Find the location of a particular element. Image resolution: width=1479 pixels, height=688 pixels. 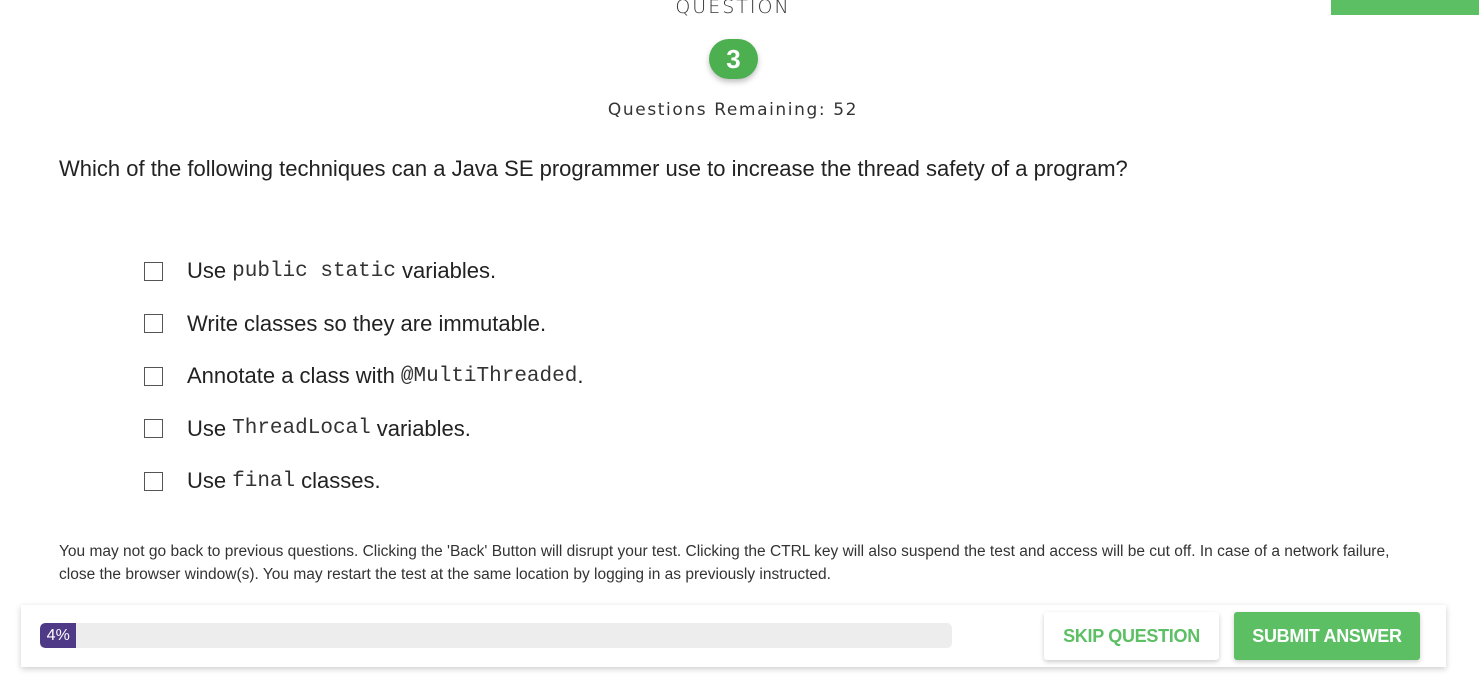

progress-bar: 4% is located at coordinates (496, 635).